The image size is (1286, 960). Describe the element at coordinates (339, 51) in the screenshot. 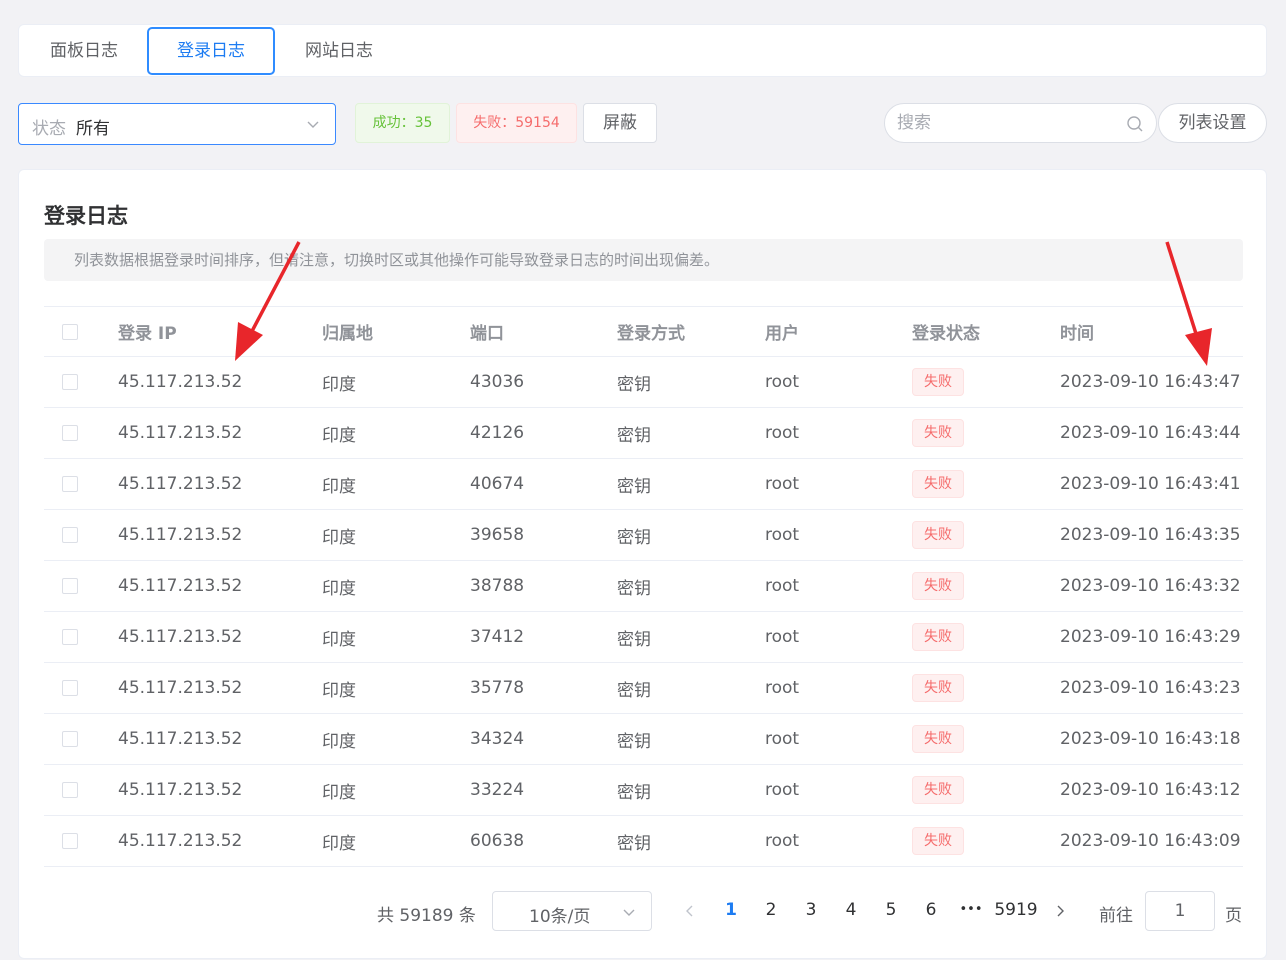

I see `tab-site-log: 网站日志` at that location.